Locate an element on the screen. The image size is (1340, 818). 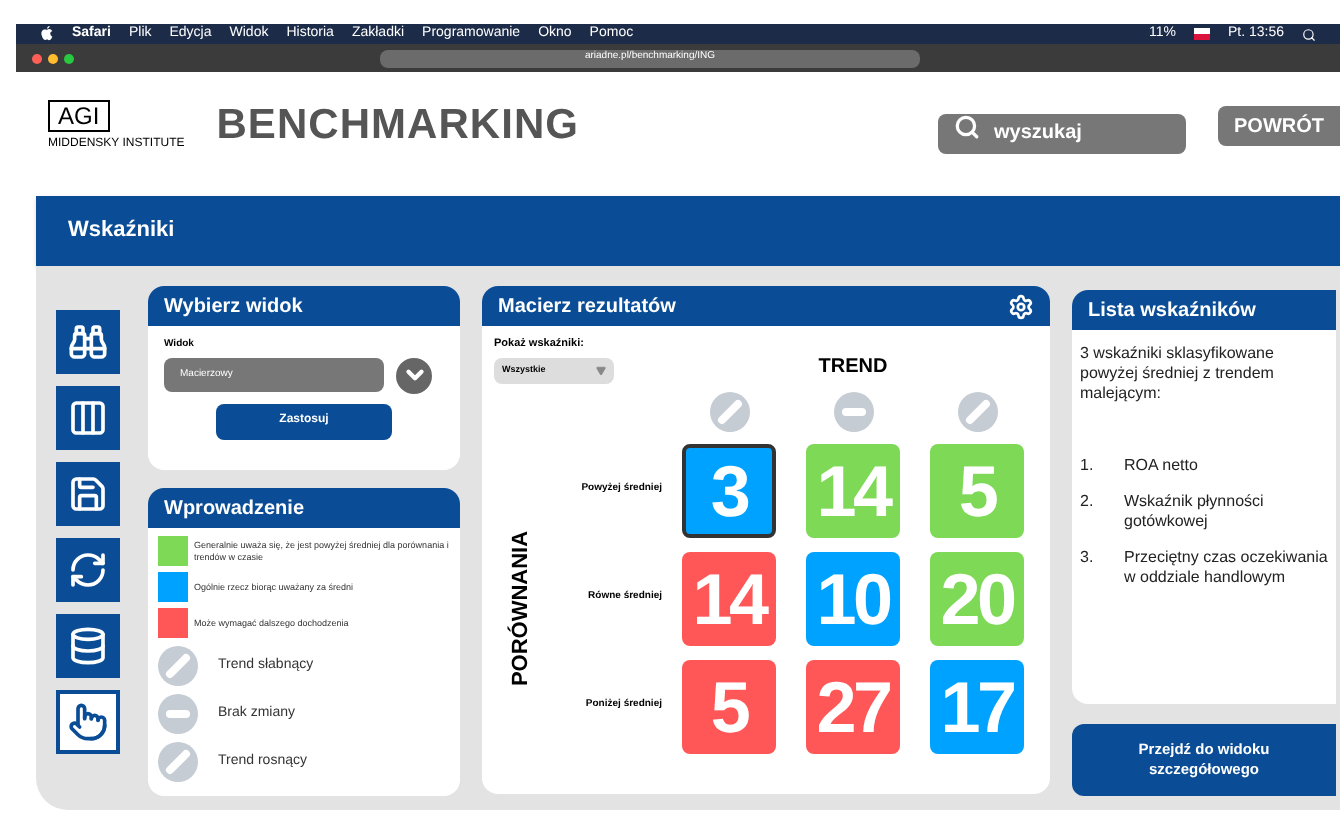
back-button: POWRÓT is located at coordinates (1279, 126).